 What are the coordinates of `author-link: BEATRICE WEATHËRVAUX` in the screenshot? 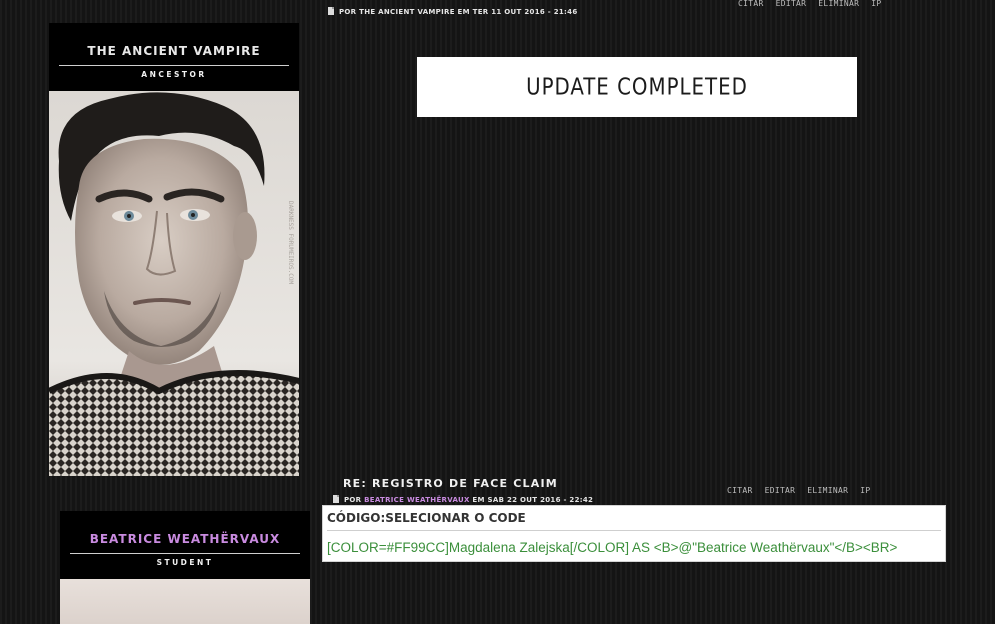 It's located at (417, 500).